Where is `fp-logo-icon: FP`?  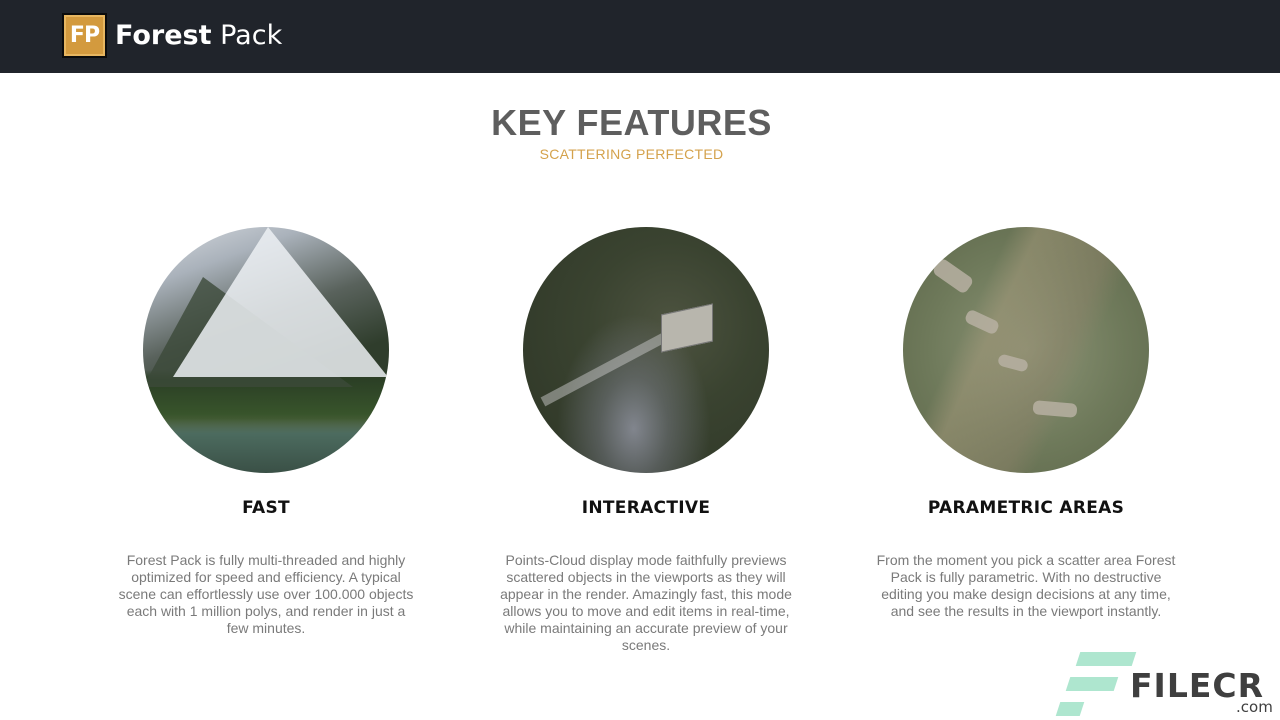 fp-logo-icon: FP is located at coordinates (84, 35).